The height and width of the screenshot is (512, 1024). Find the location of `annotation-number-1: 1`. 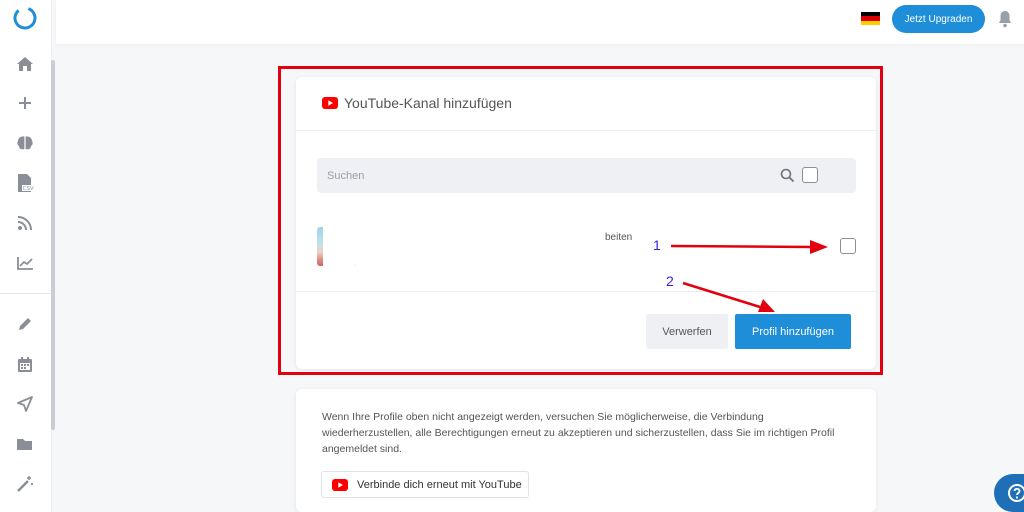

annotation-number-1: 1 is located at coordinates (657, 245).